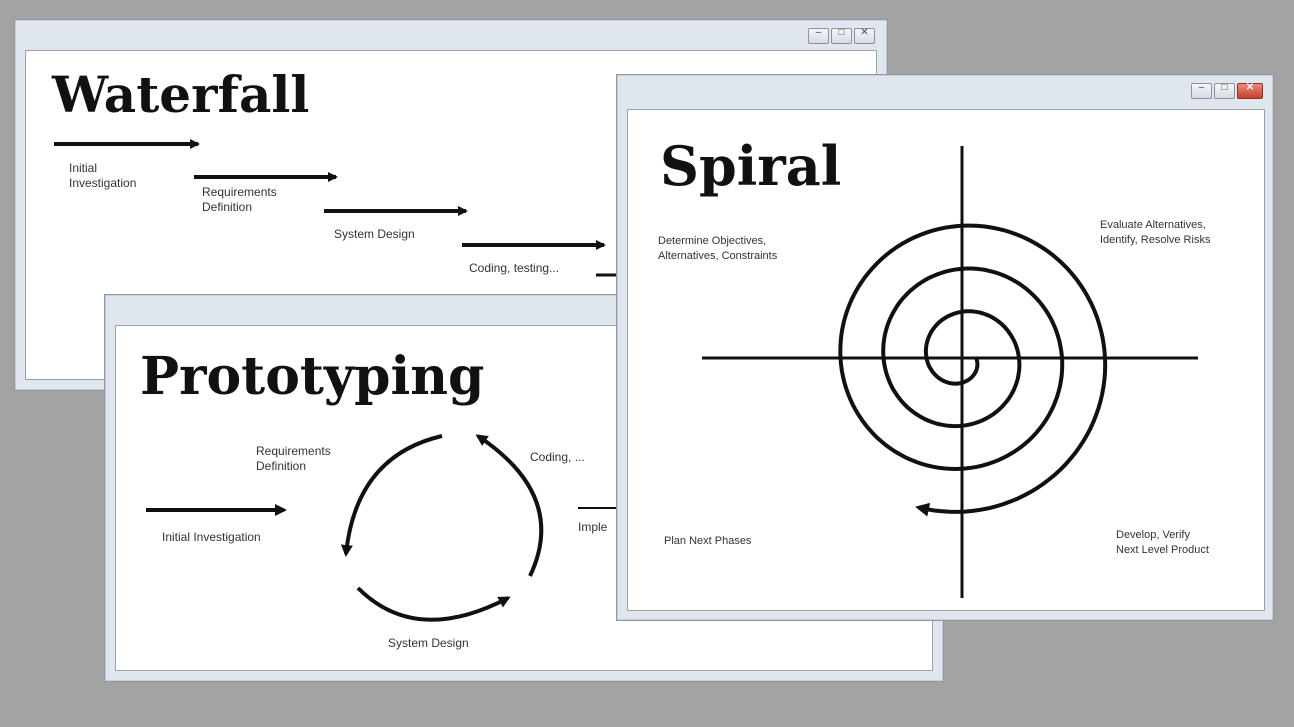 Image resolution: width=1294 pixels, height=727 pixels. Describe the element at coordinates (211, 537) in the screenshot. I see `prototyping-label-initial: Initial Investigation` at that location.